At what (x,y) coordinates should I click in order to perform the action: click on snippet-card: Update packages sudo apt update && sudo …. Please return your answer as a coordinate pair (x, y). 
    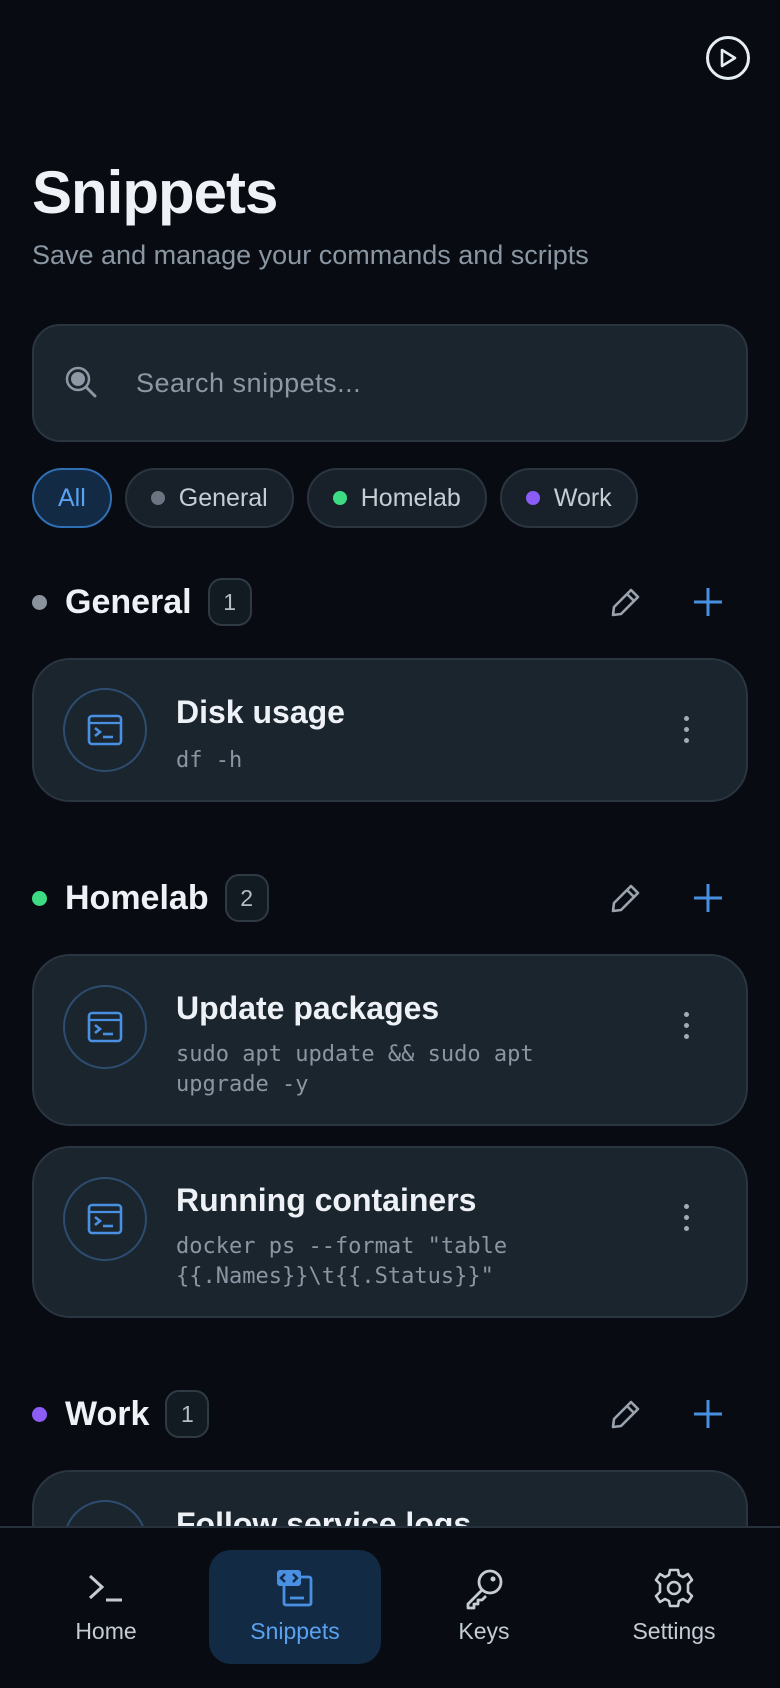
    Looking at the image, I should click on (390, 1040).